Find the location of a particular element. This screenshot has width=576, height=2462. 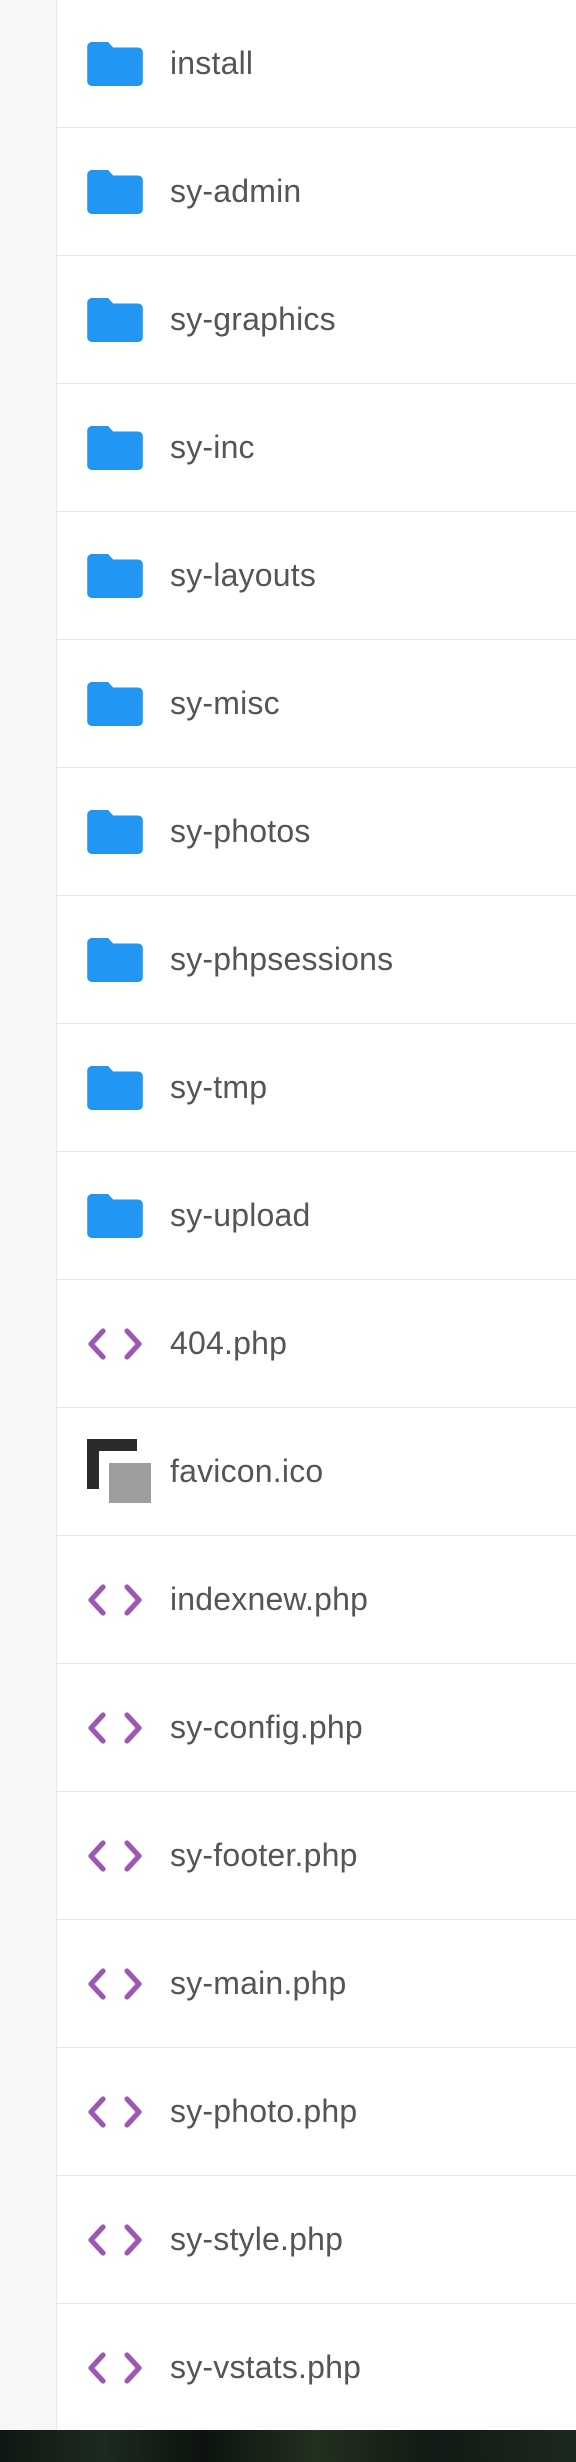

file-row-sy-photos: sy-photos is located at coordinates (316, 832).